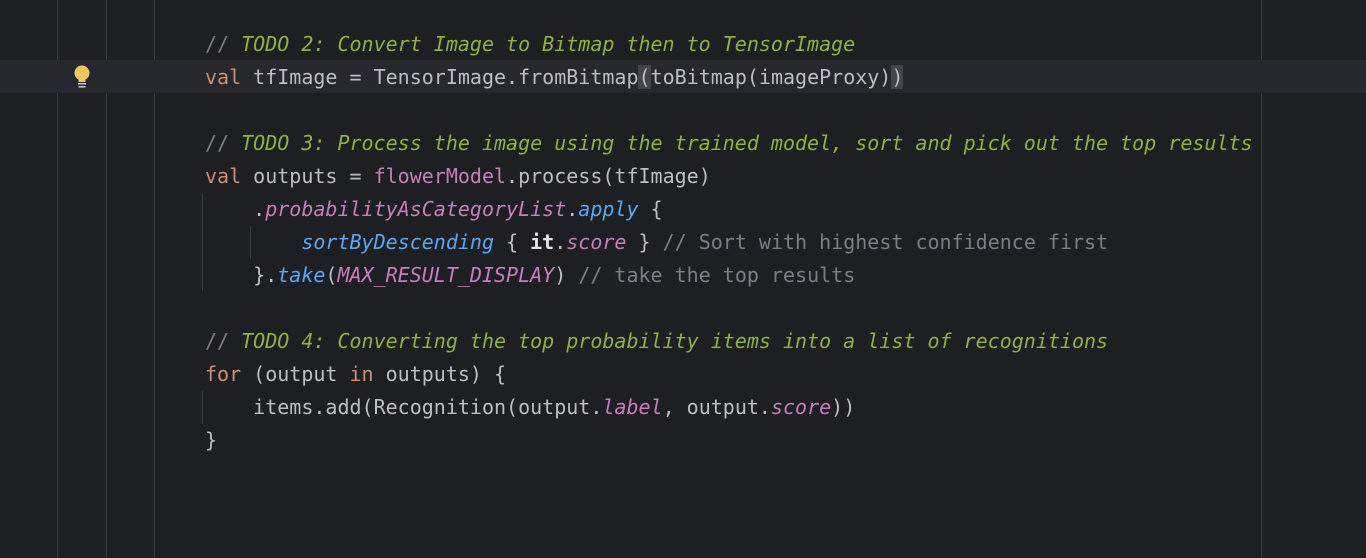  What do you see at coordinates (608, 209) in the screenshot?
I see `code-token: apply` at bounding box center [608, 209].